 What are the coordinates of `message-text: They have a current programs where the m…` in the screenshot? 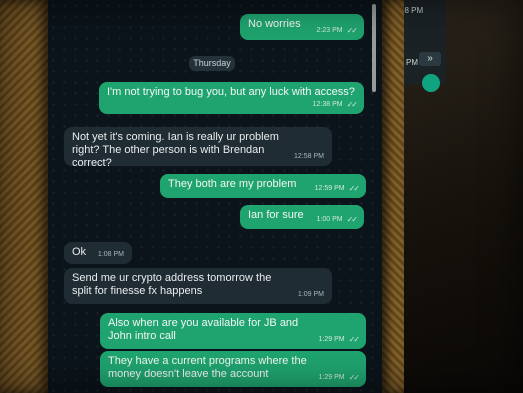 It's located at (207, 367).